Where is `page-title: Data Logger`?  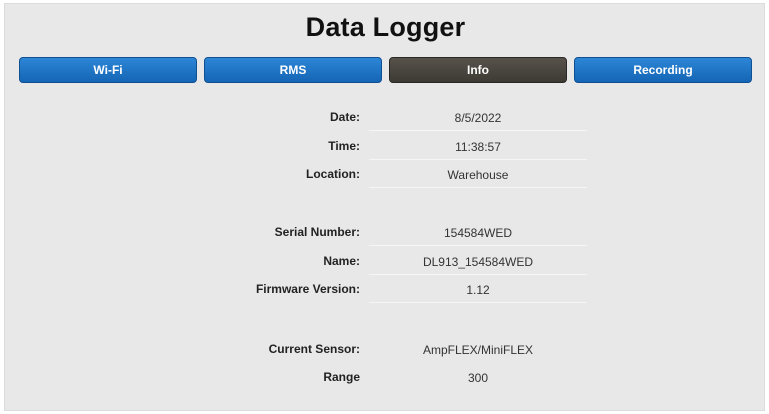 page-title: Data Logger is located at coordinates (385, 27).